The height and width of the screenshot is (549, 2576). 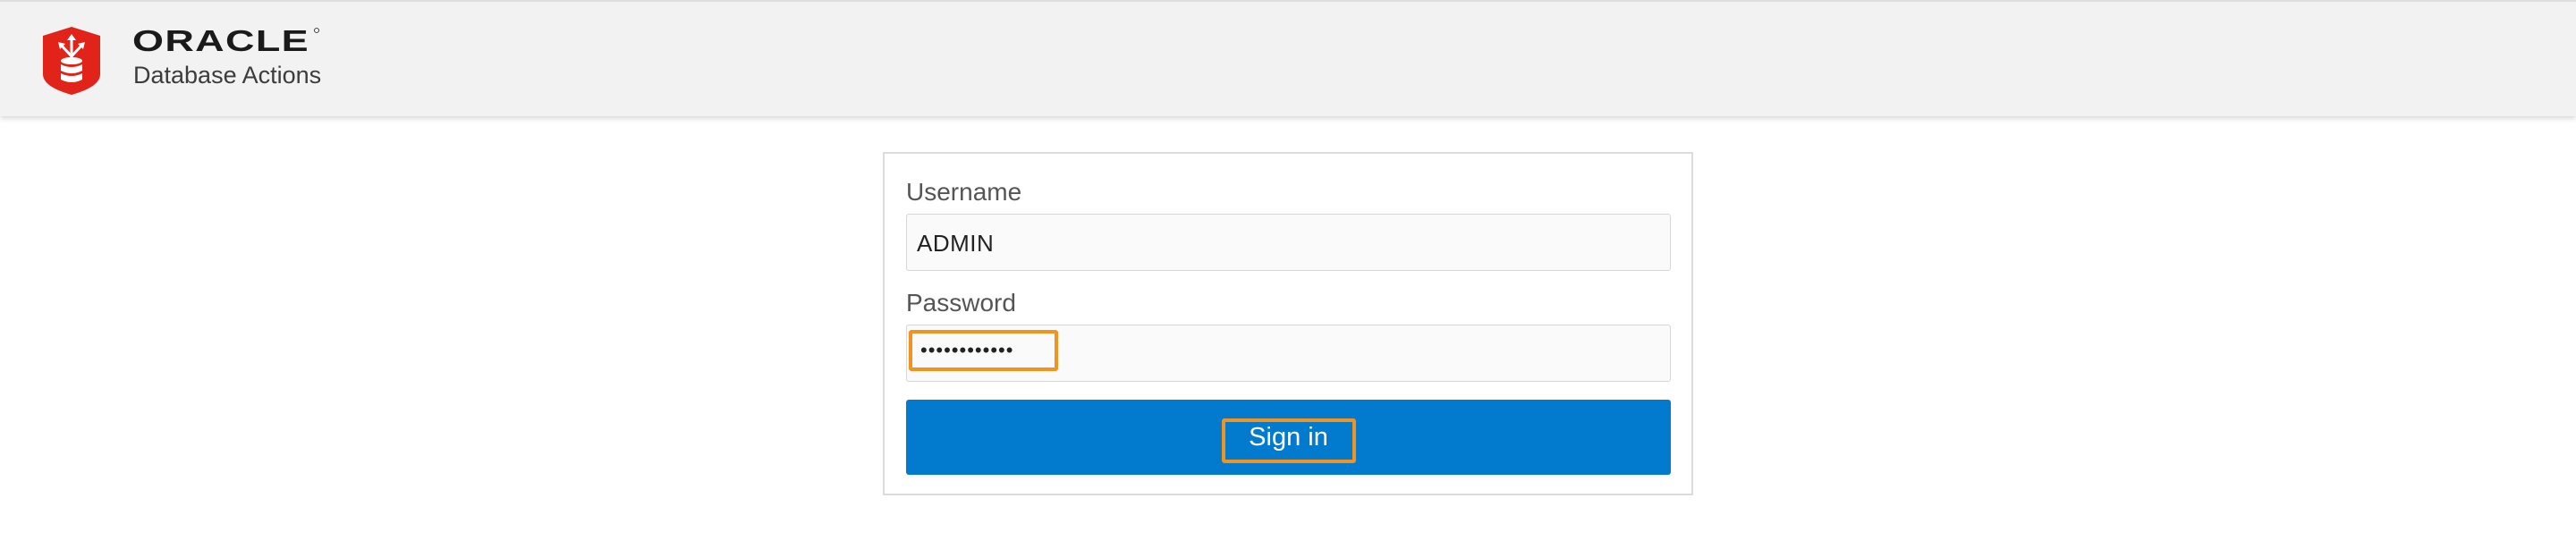 I want to click on oracle-wordmark: ORACLE, so click(x=225, y=41).